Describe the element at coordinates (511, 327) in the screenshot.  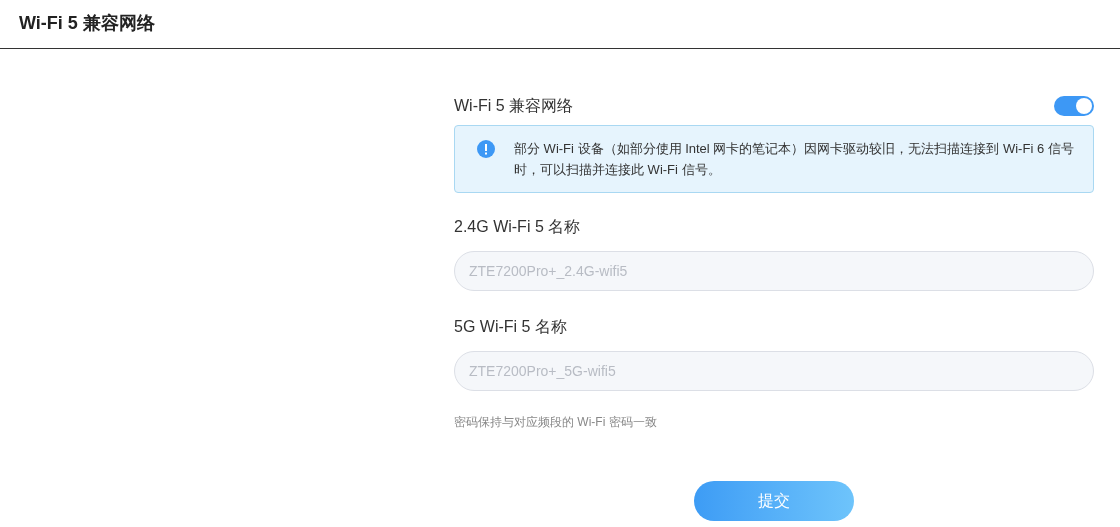
I see `field-label: 5G Wi-Fi 5 名称` at that location.